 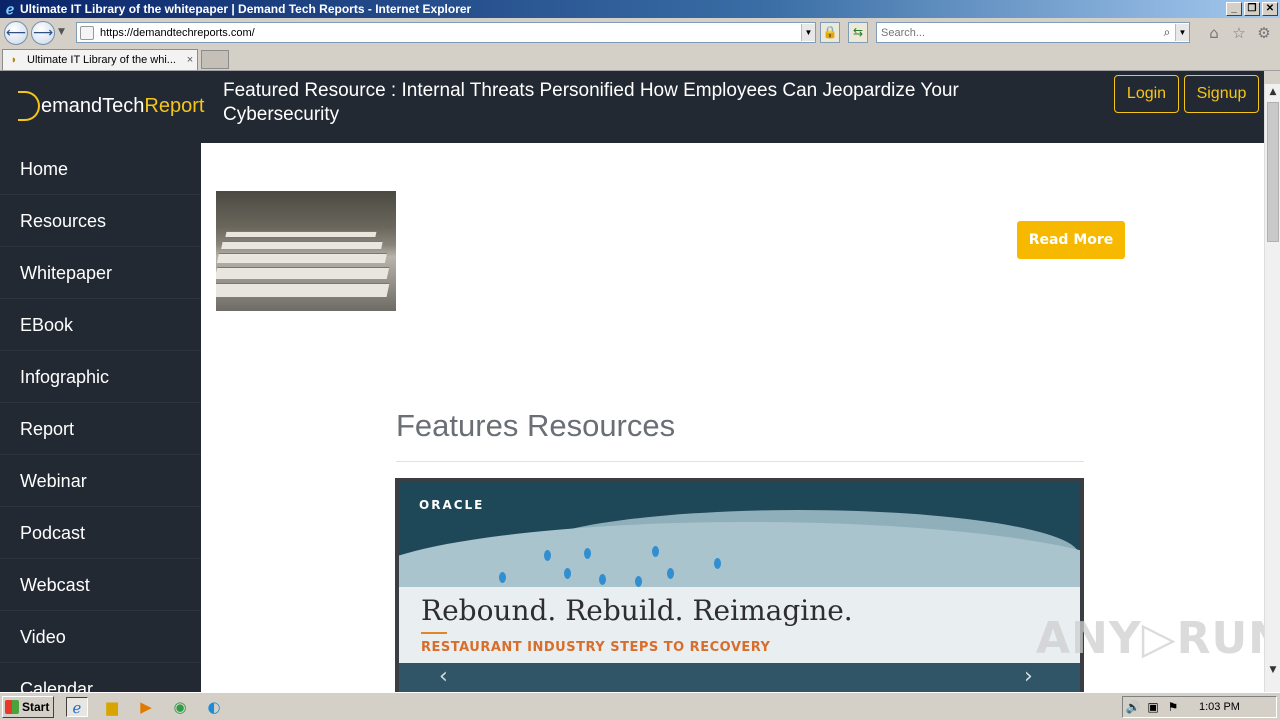 What do you see at coordinates (1182, 32) in the screenshot?
I see `search-dropdown-icon: ▼` at bounding box center [1182, 32].